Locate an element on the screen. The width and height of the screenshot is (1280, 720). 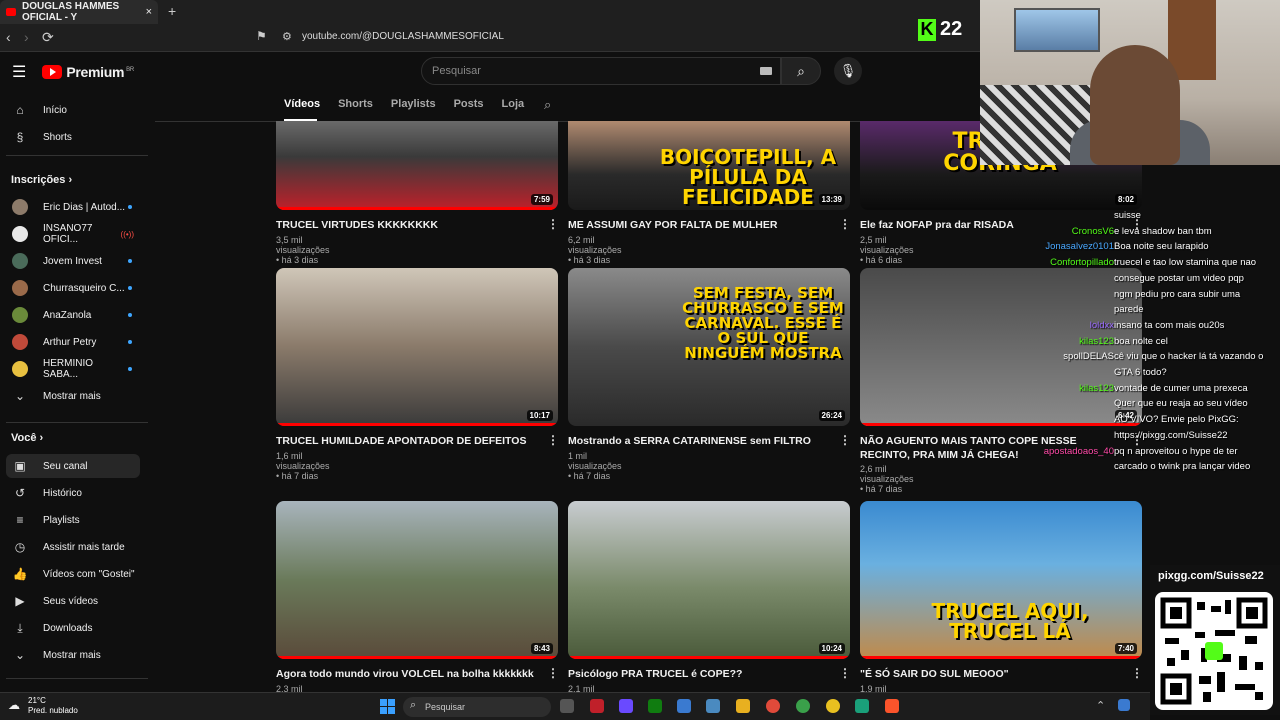
search-input: Pesquisar is located at coordinates (601, 71).